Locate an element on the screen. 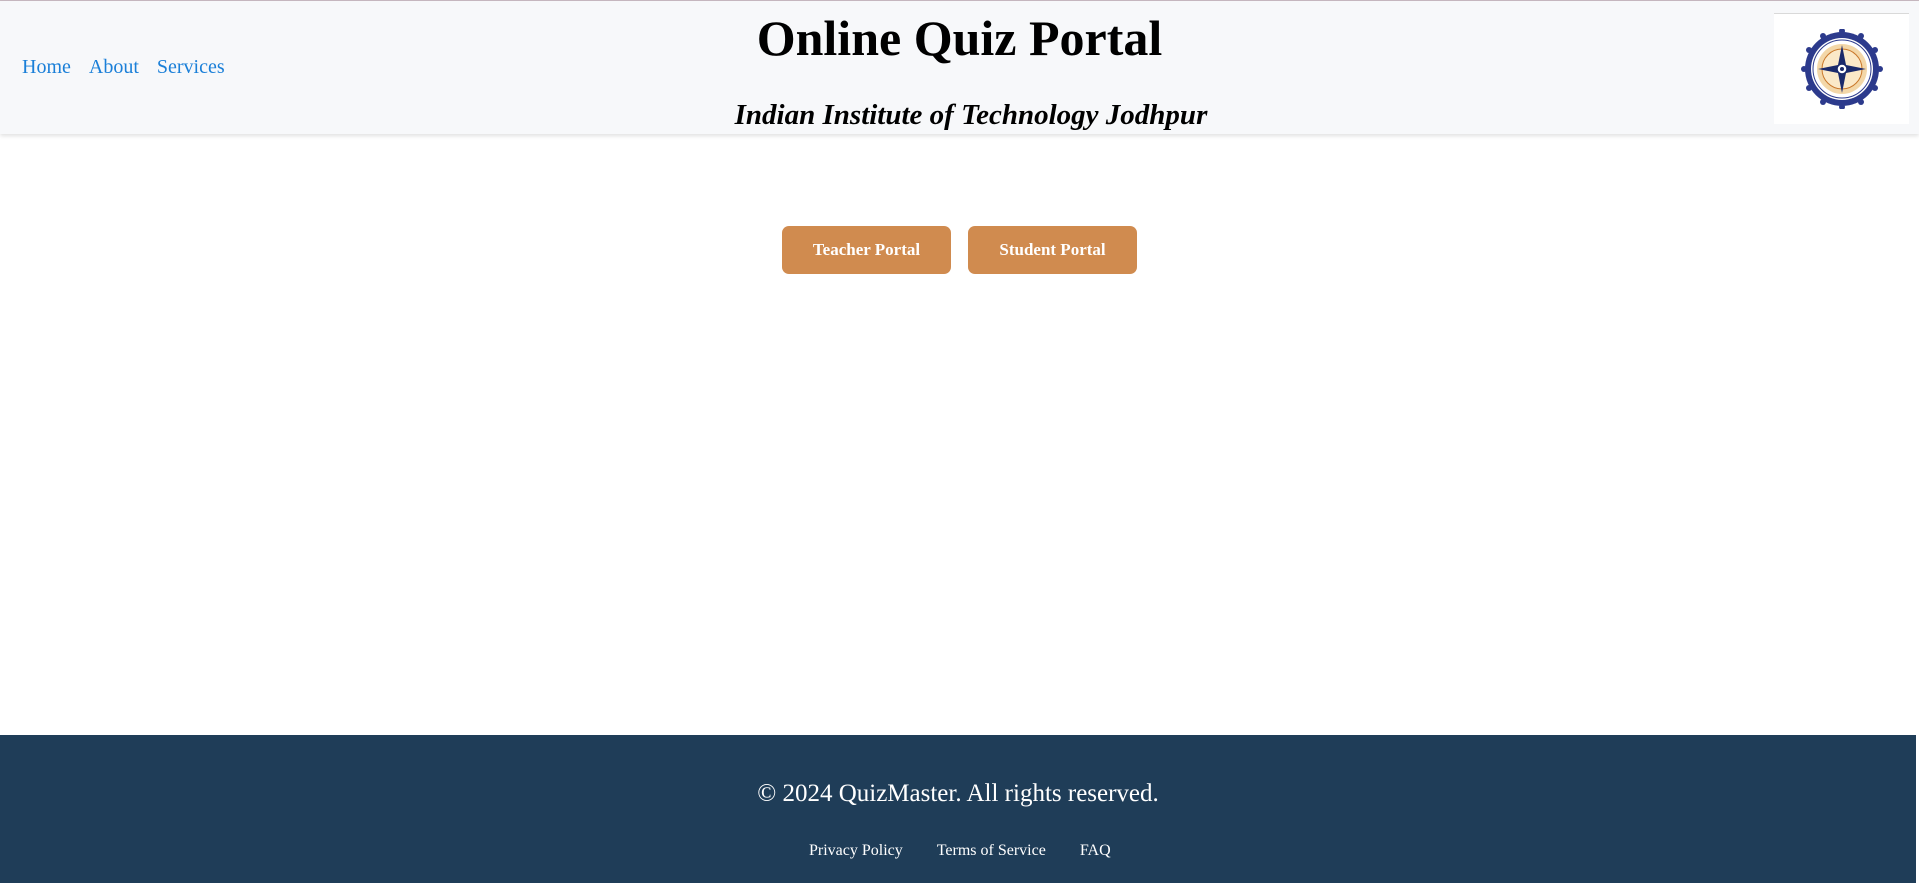 The width and height of the screenshot is (1919, 883). iit-jodhpur-logo-icon is located at coordinates (1841, 69).